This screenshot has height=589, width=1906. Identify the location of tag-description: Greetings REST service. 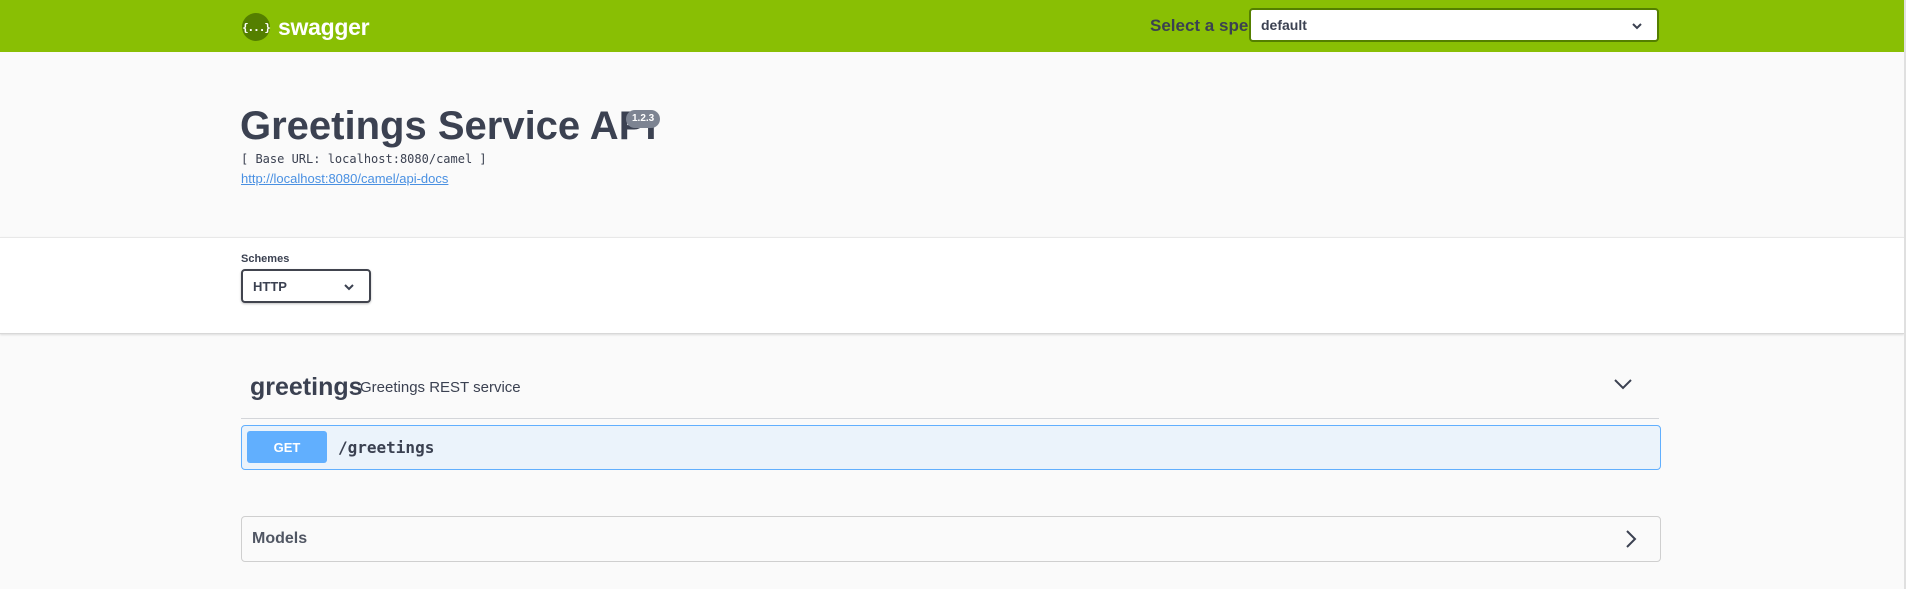
(440, 387).